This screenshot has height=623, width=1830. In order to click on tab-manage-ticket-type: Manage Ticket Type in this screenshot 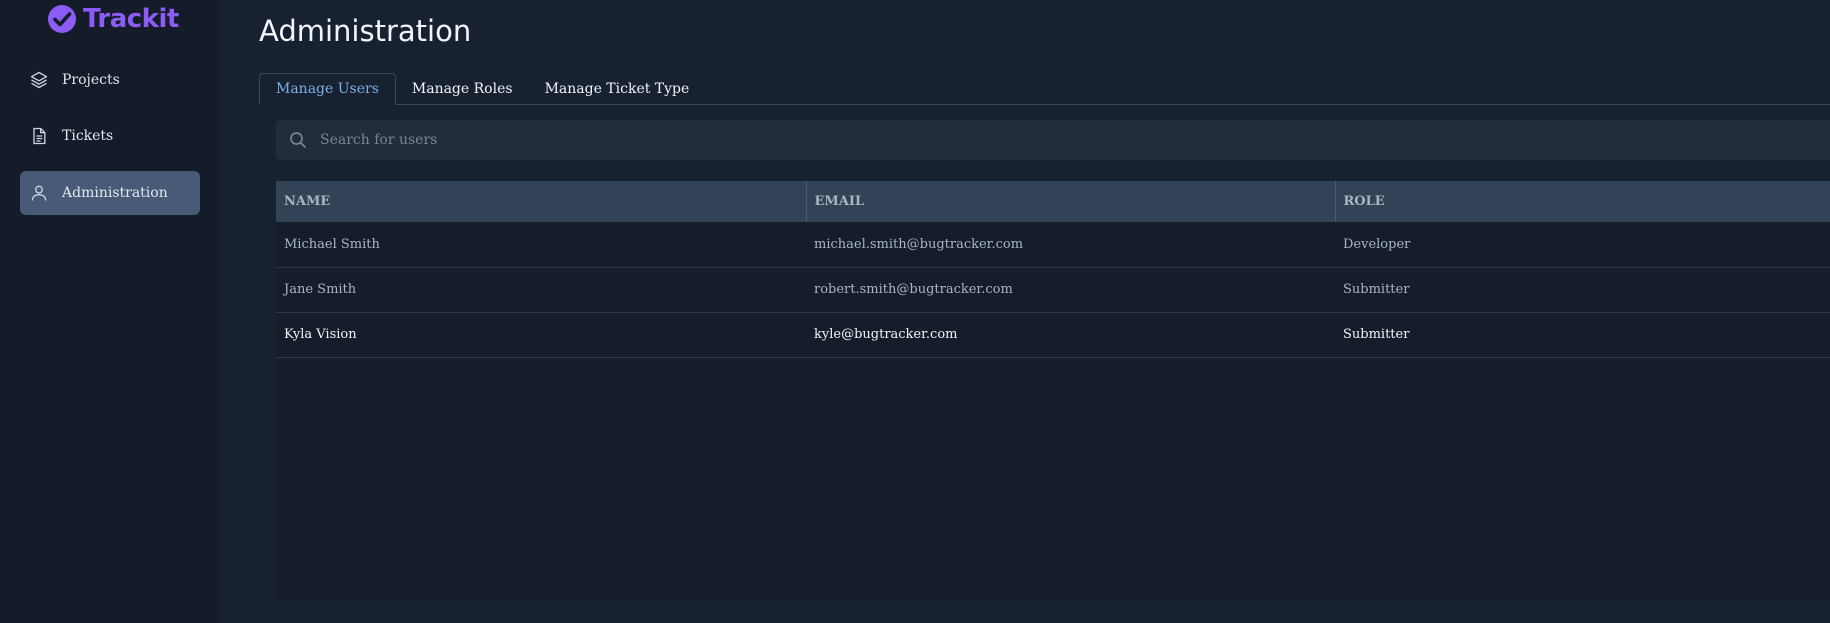, I will do `click(617, 88)`.